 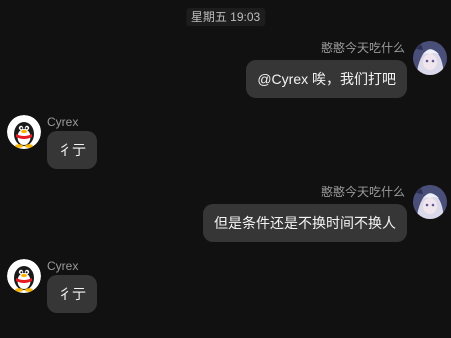 I want to click on message-timestamp: 星期五 19:03, so click(x=225, y=17).